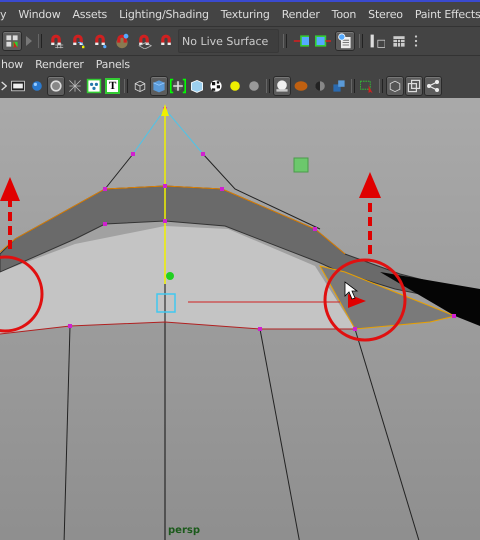 The width and height of the screenshot is (480, 540). I want to click on layout-icon, so click(12, 41).